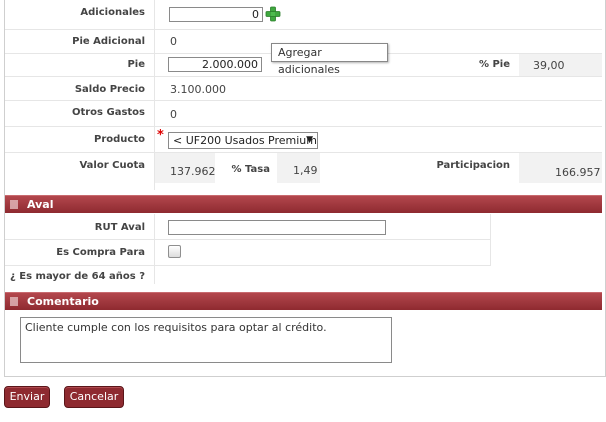  I want to click on saldo-precio-label: Saldo Precio, so click(109, 89).